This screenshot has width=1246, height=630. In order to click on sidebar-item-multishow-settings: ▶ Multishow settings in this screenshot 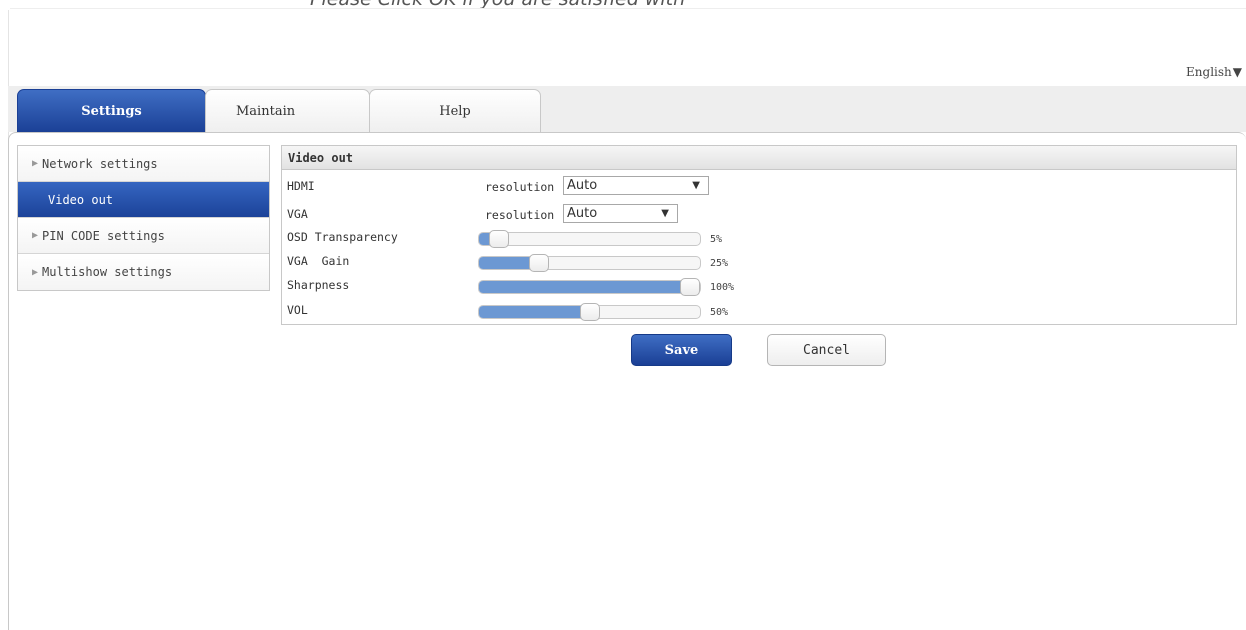, I will do `click(143, 272)`.